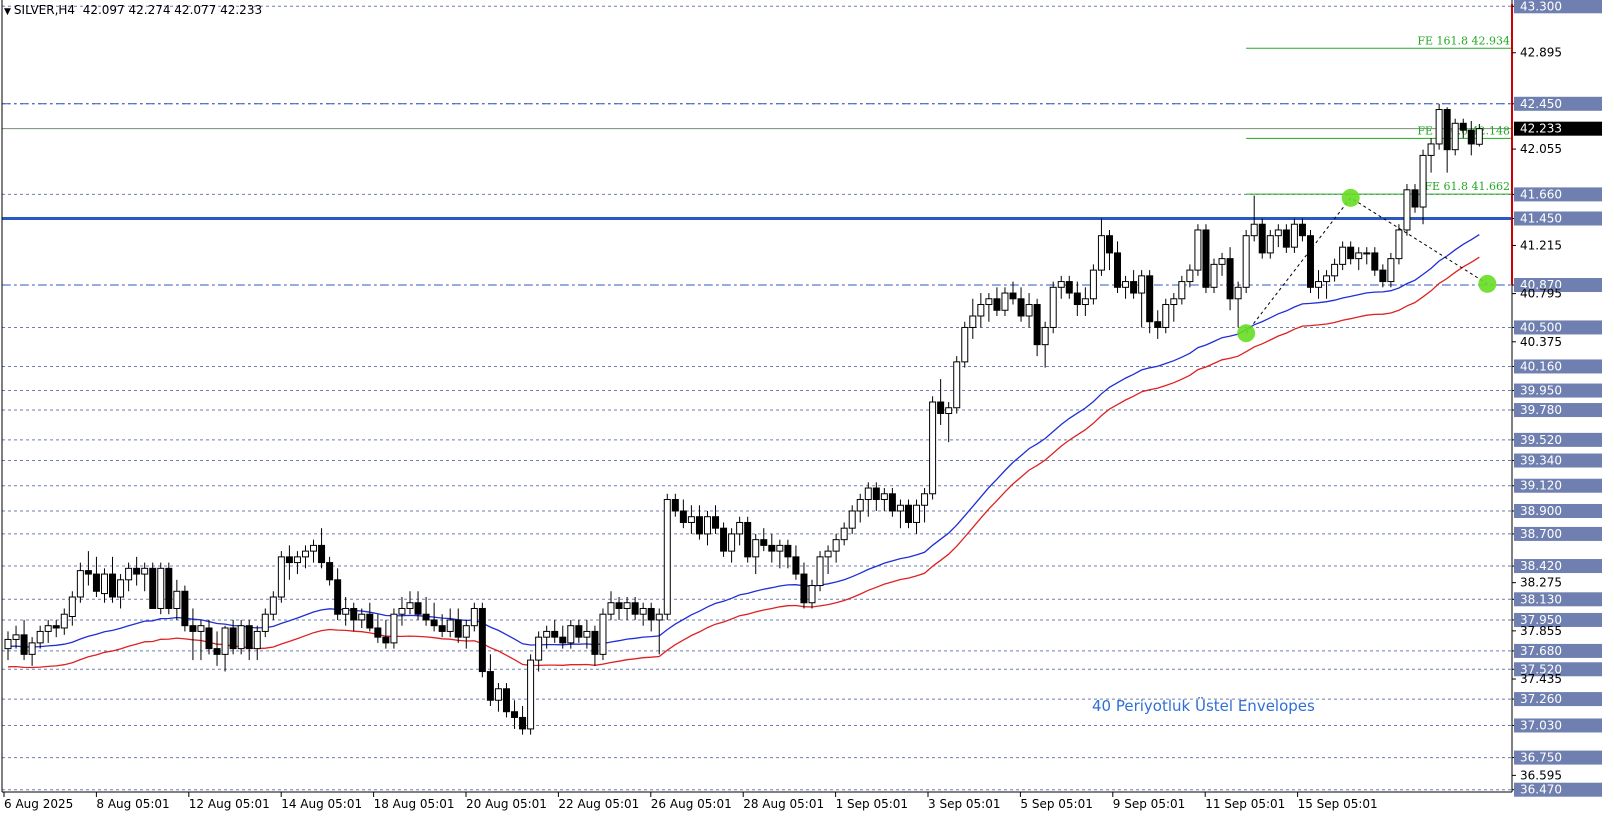 This screenshot has height=840, width=1614. Describe the element at coordinates (38, 804) in the screenshot. I see `time-label: 6 Aug 2025` at that location.